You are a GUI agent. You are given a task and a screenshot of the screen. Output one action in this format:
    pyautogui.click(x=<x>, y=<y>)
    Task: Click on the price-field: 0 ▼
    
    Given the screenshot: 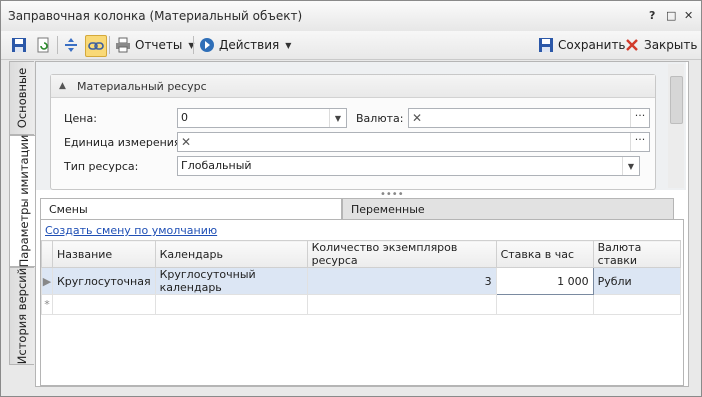 What is the action you would take?
    pyautogui.click(x=262, y=118)
    